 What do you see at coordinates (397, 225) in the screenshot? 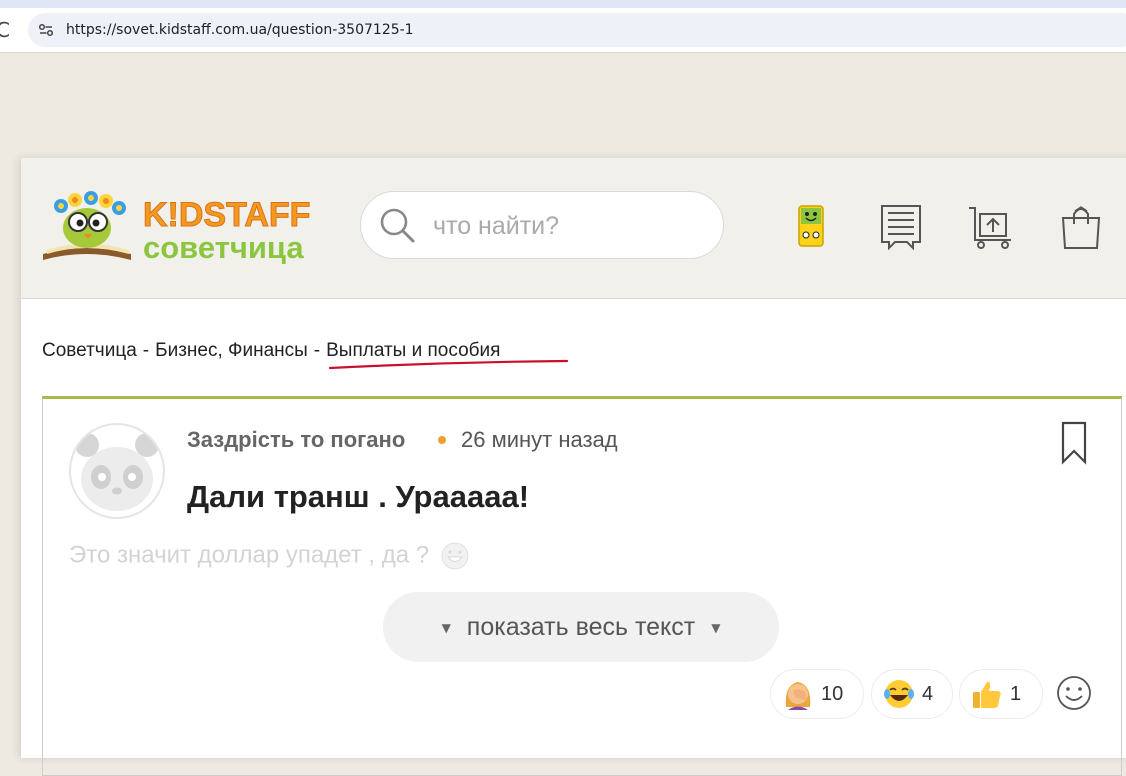
I see `search-icon` at bounding box center [397, 225].